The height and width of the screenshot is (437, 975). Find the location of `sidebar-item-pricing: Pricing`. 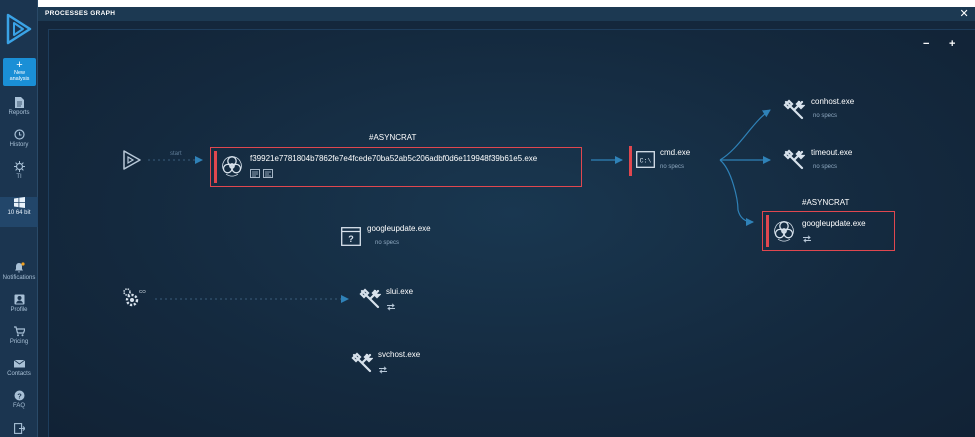

sidebar-item-pricing: Pricing is located at coordinates (19, 340).